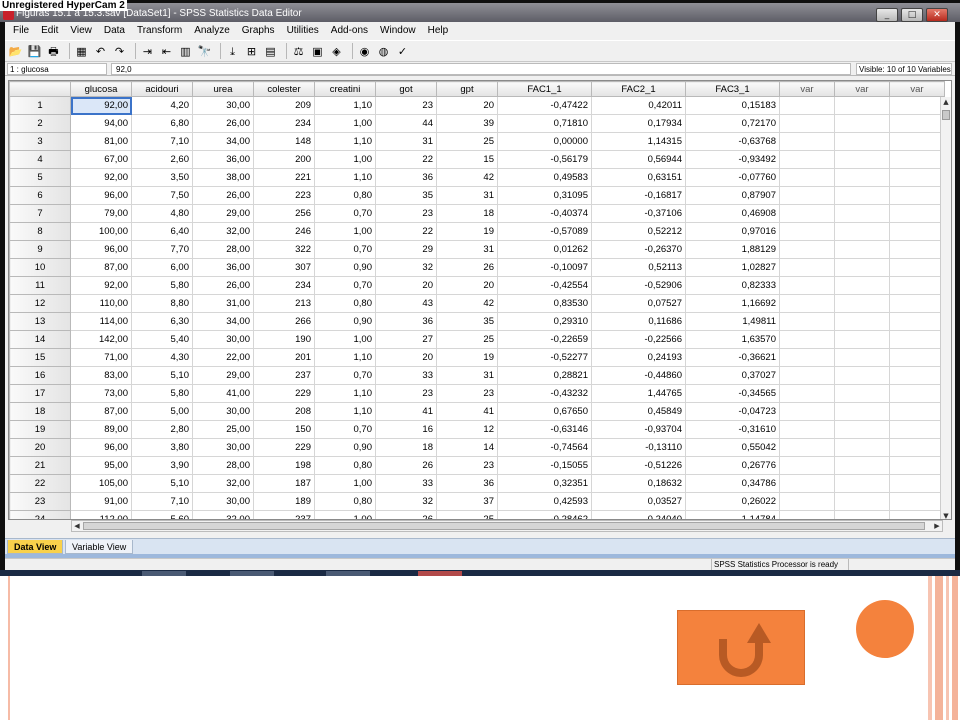 The width and height of the screenshot is (960, 720). Describe the element at coordinates (732, 357) in the screenshot. I see `data-cell: -0,36621` at that location.